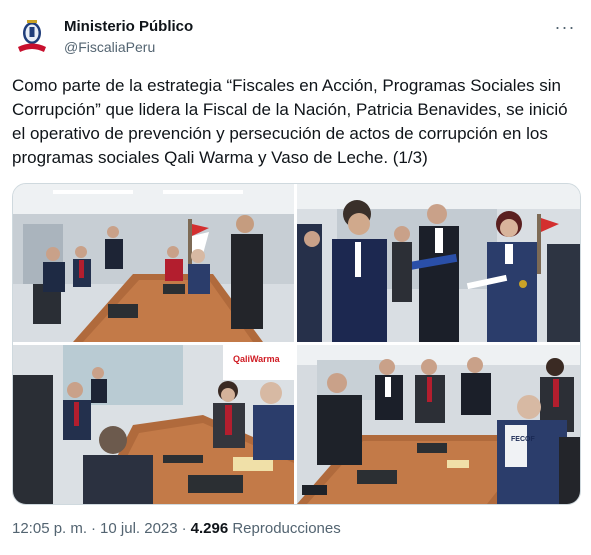 The height and width of the screenshot is (555, 591). I want to click on photo-3: QaliWarma, so click(153, 424).